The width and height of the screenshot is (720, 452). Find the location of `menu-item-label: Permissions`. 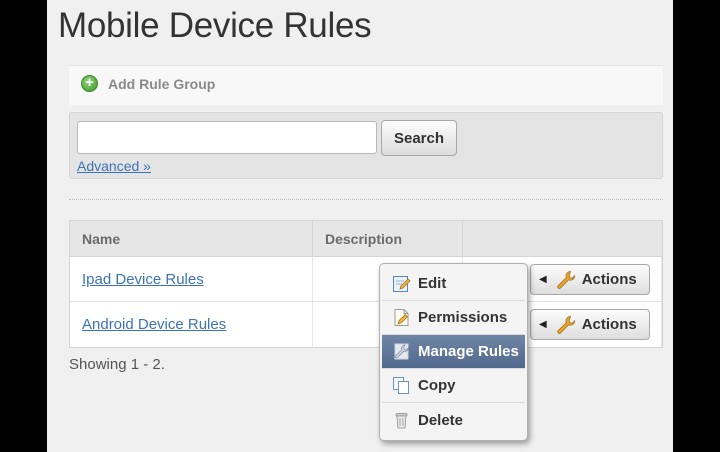

menu-item-label: Permissions is located at coordinates (463, 317).